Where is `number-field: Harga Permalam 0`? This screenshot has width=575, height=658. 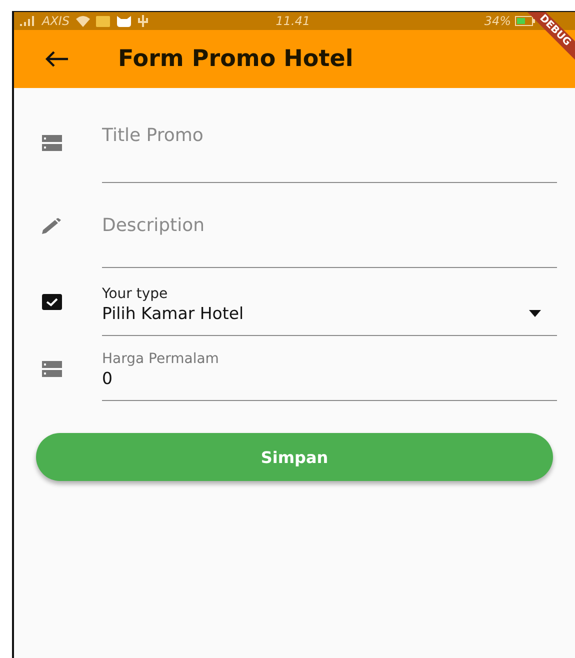 number-field: Harga Permalam 0 is located at coordinates (329, 368).